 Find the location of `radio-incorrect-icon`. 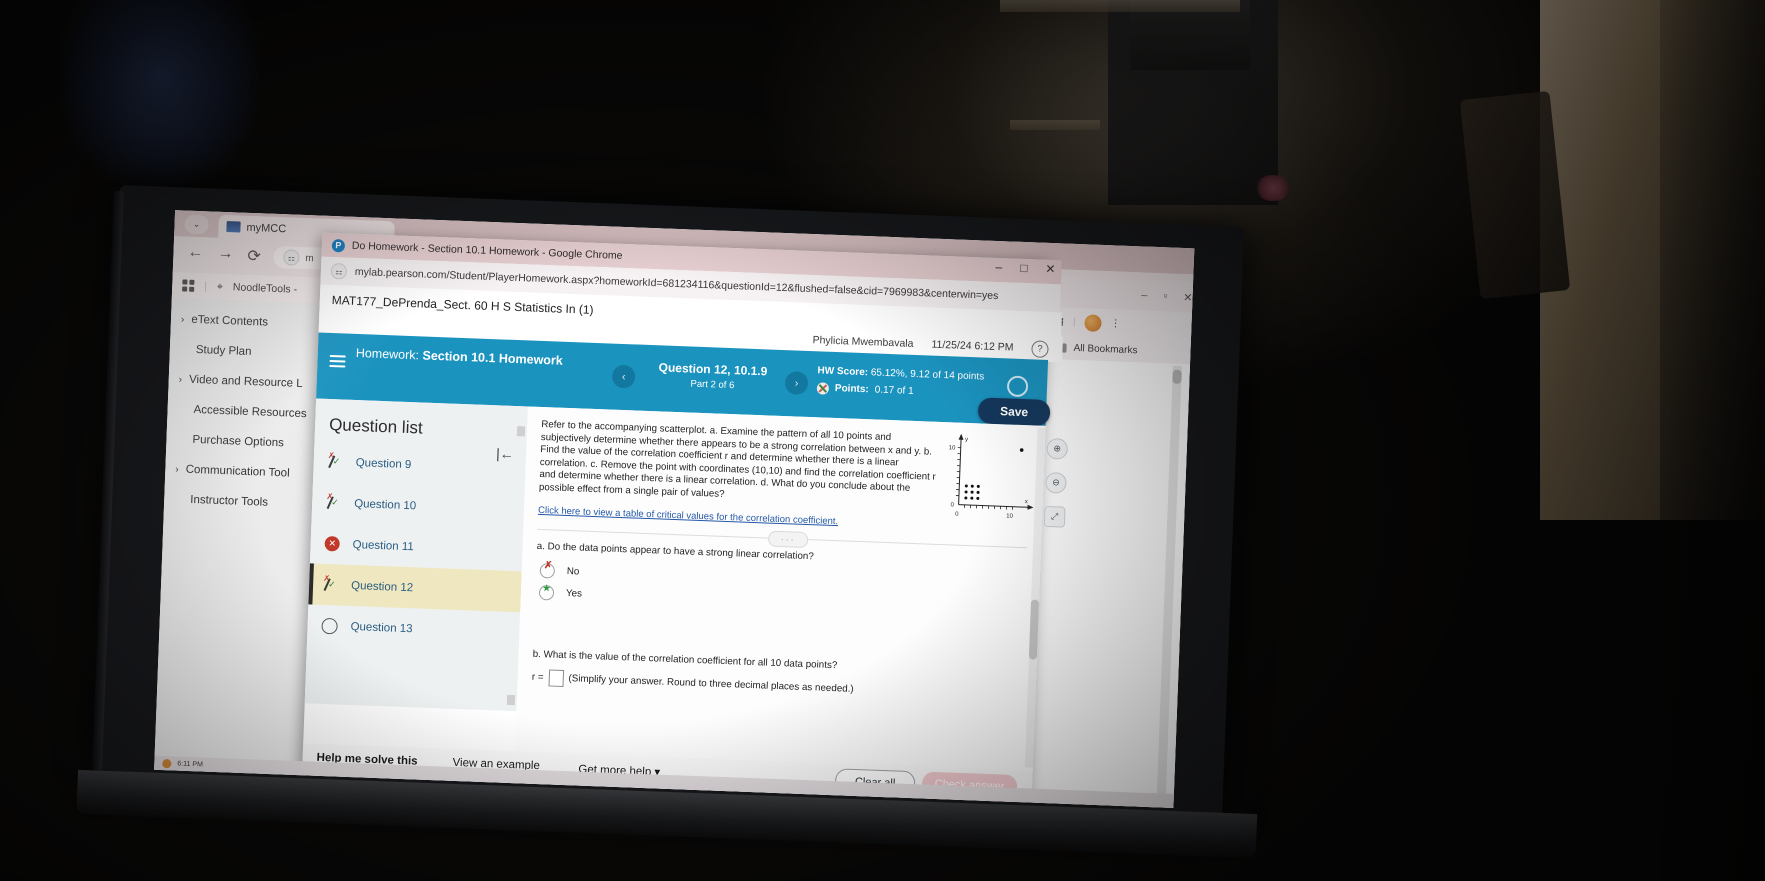

radio-incorrect-icon is located at coordinates (547, 571).